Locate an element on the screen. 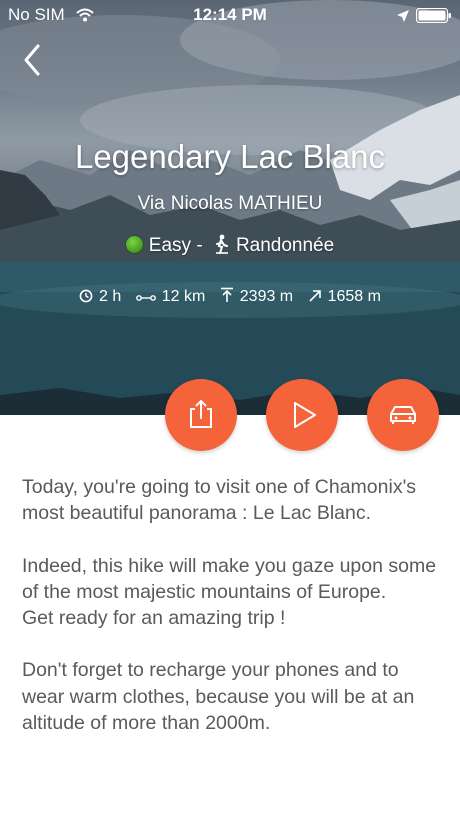 This screenshot has height=818, width=460. back-button is located at coordinates (34, 60).